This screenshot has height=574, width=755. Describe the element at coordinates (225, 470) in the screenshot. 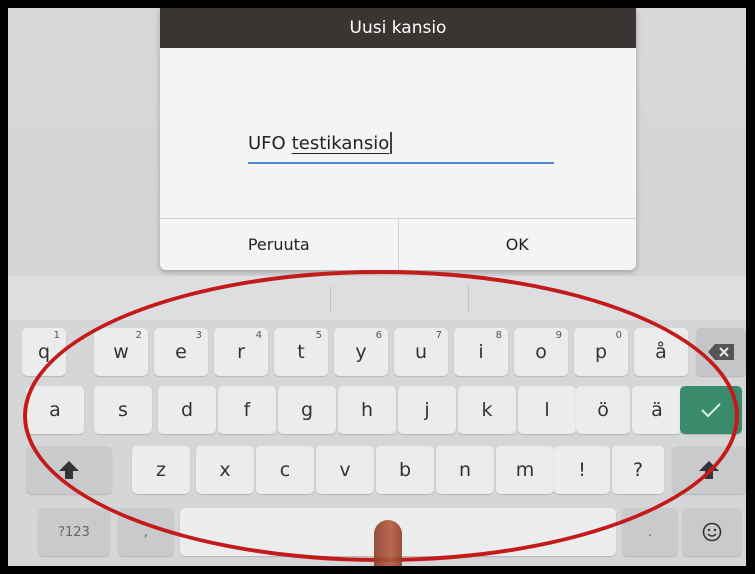

I see `key-x: x` at that location.